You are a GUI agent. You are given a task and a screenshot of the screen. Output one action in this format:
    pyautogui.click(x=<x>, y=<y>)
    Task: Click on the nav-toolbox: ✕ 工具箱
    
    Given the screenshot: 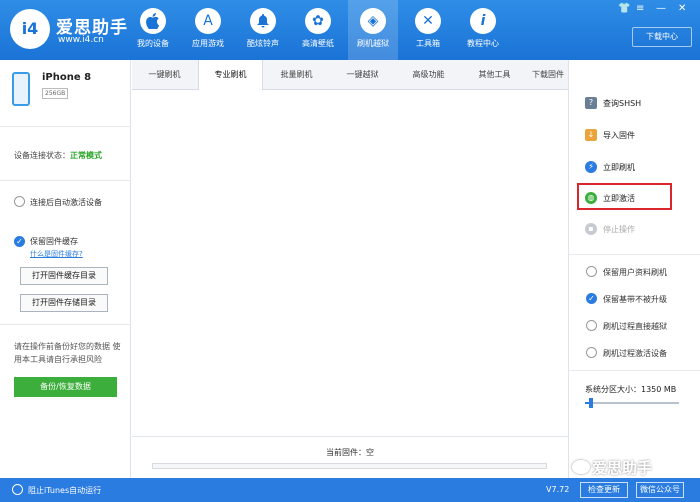 What is the action you would take?
    pyautogui.click(x=428, y=30)
    